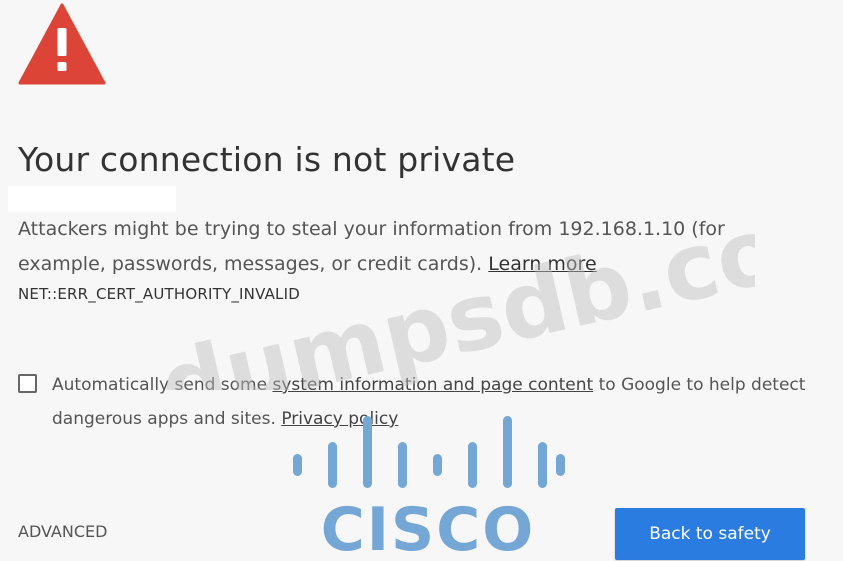 The image size is (843, 561). I want to click on cisco-bars-icon, so click(429, 452).